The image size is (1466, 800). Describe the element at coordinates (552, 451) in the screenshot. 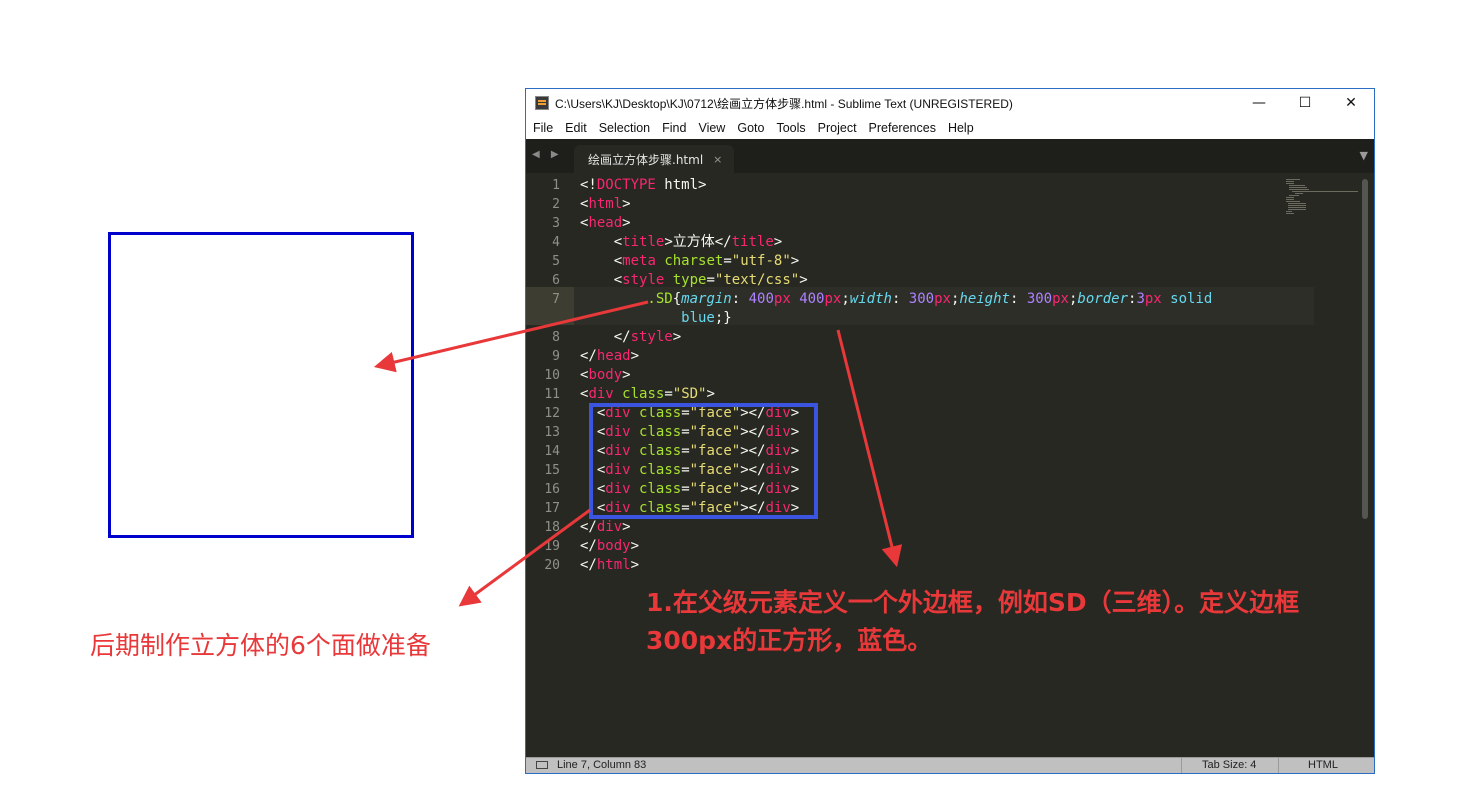

I see `line-number: 14` at that location.